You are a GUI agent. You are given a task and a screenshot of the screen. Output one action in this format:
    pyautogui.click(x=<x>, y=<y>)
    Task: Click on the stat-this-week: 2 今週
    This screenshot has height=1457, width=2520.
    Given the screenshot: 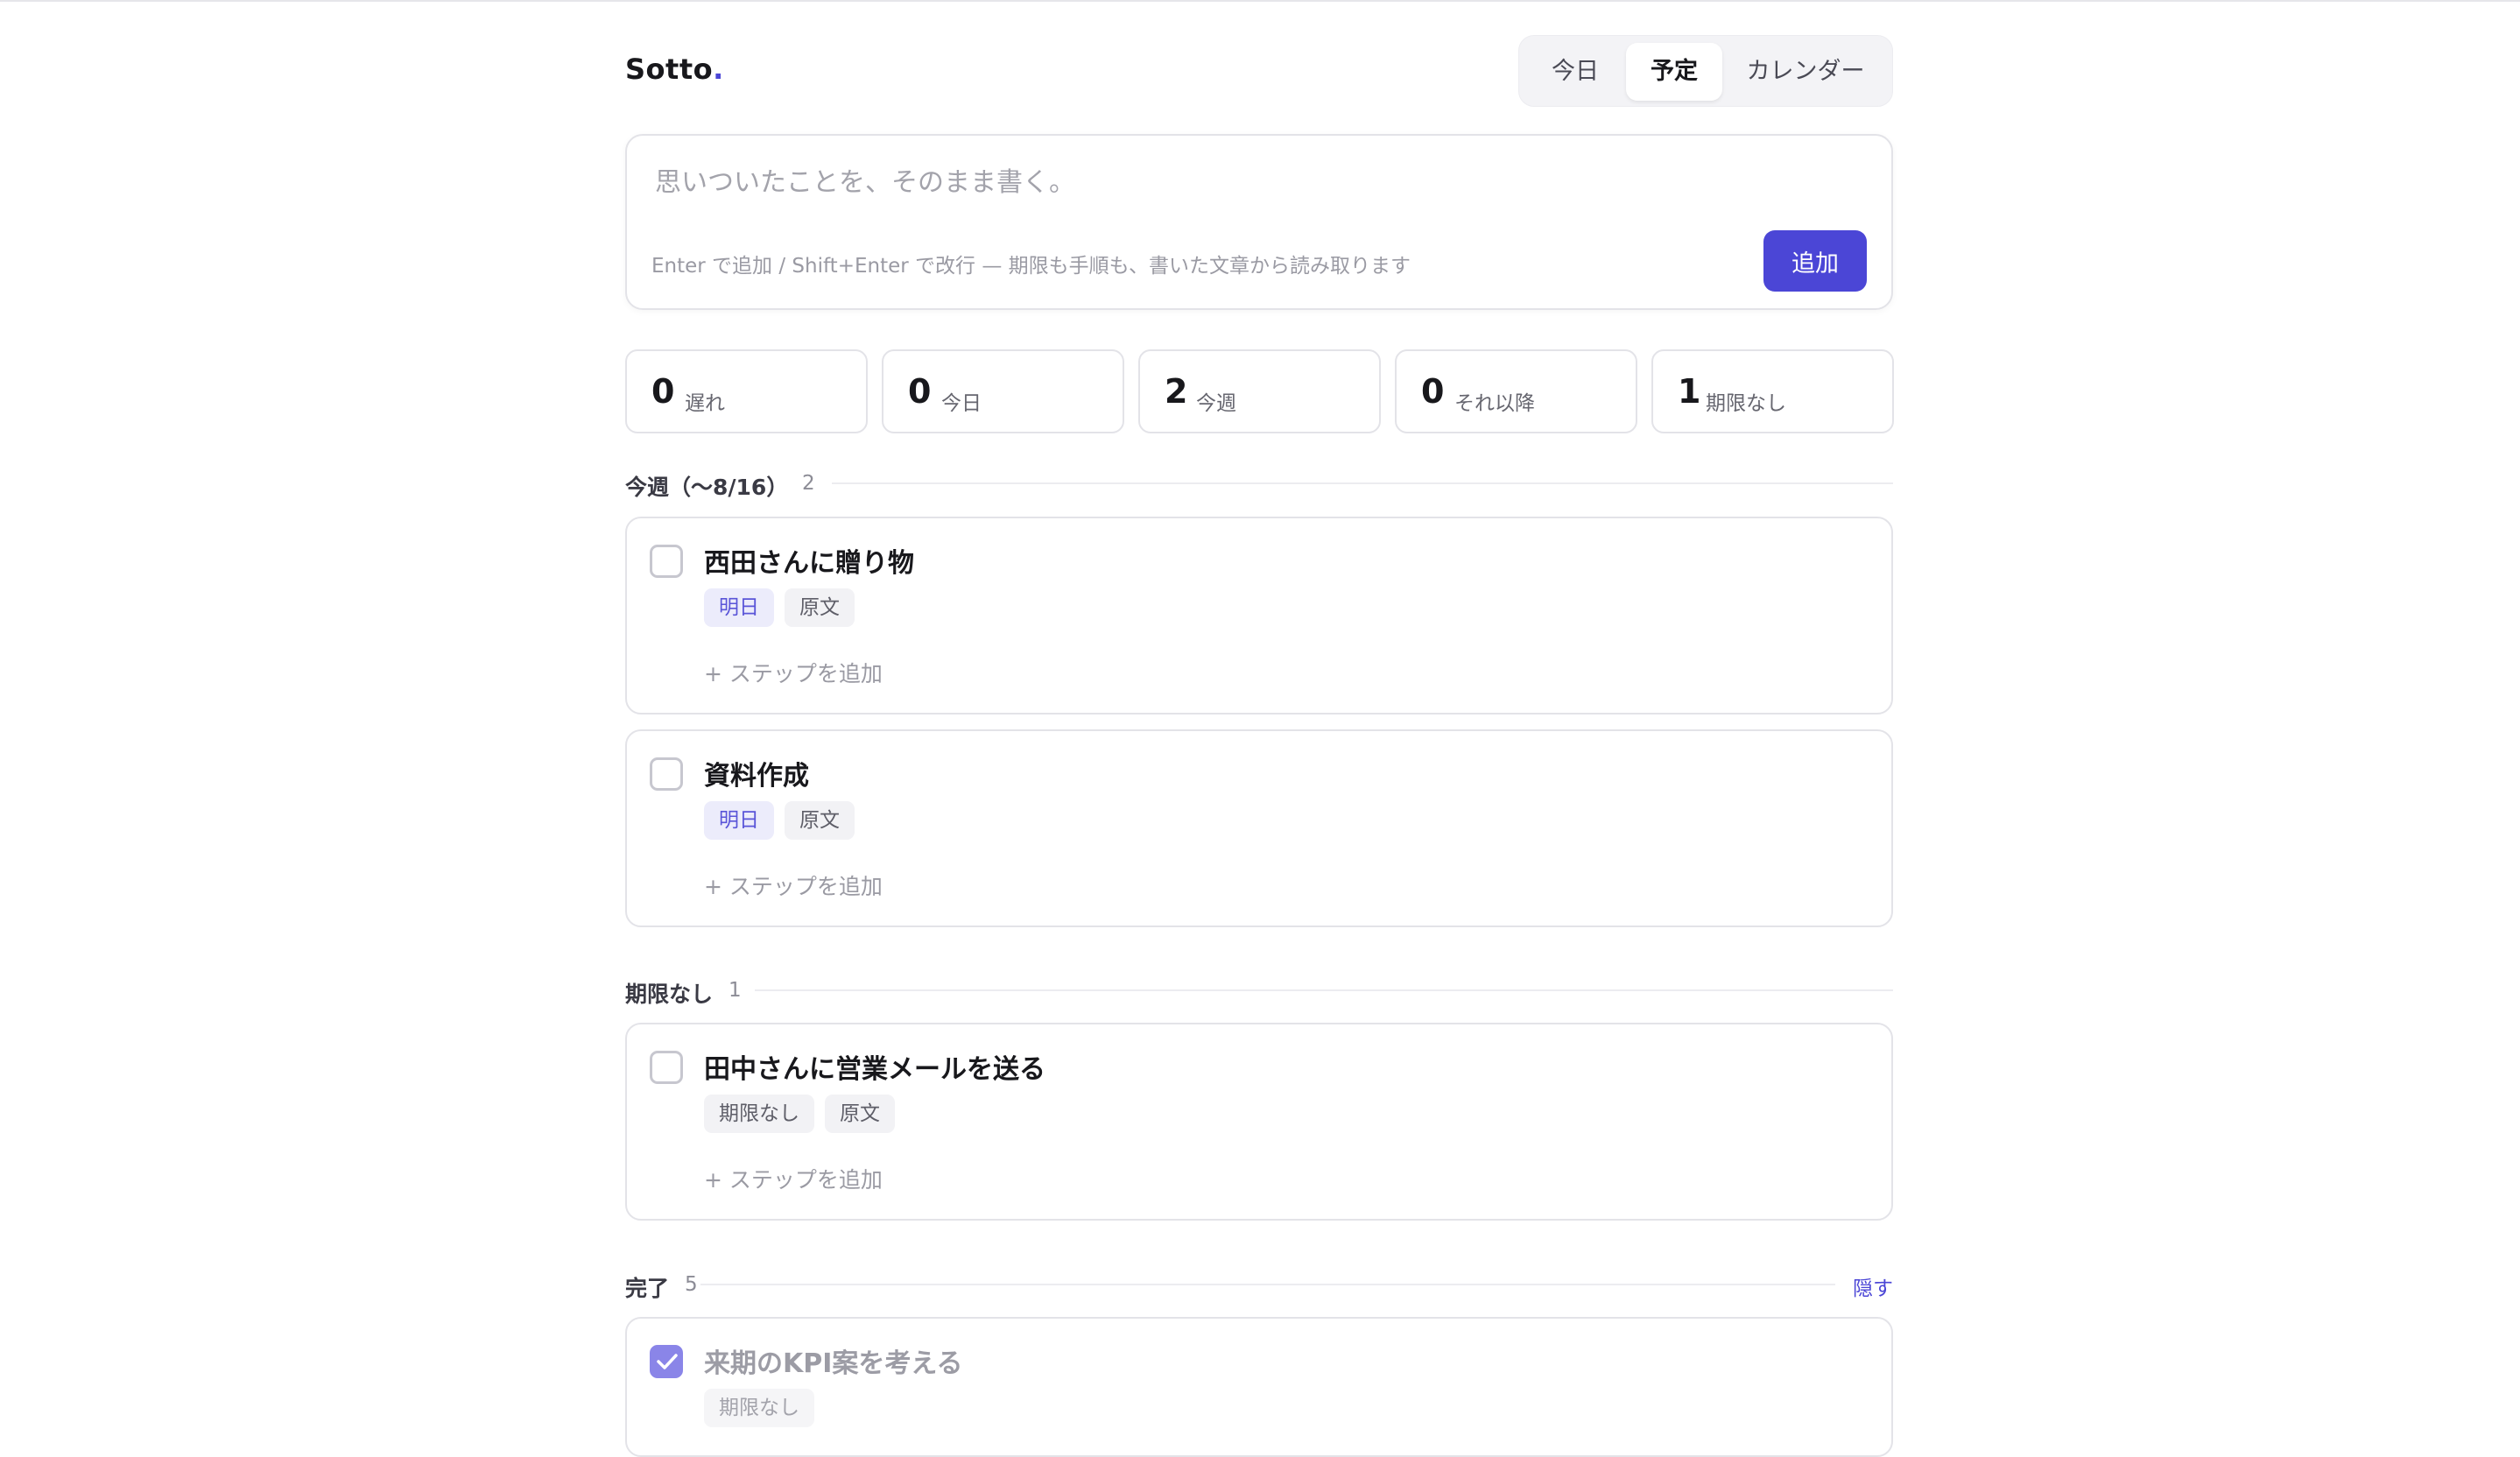 What is the action you would take?
    pyautogui.click(x=1259, y=391)
    